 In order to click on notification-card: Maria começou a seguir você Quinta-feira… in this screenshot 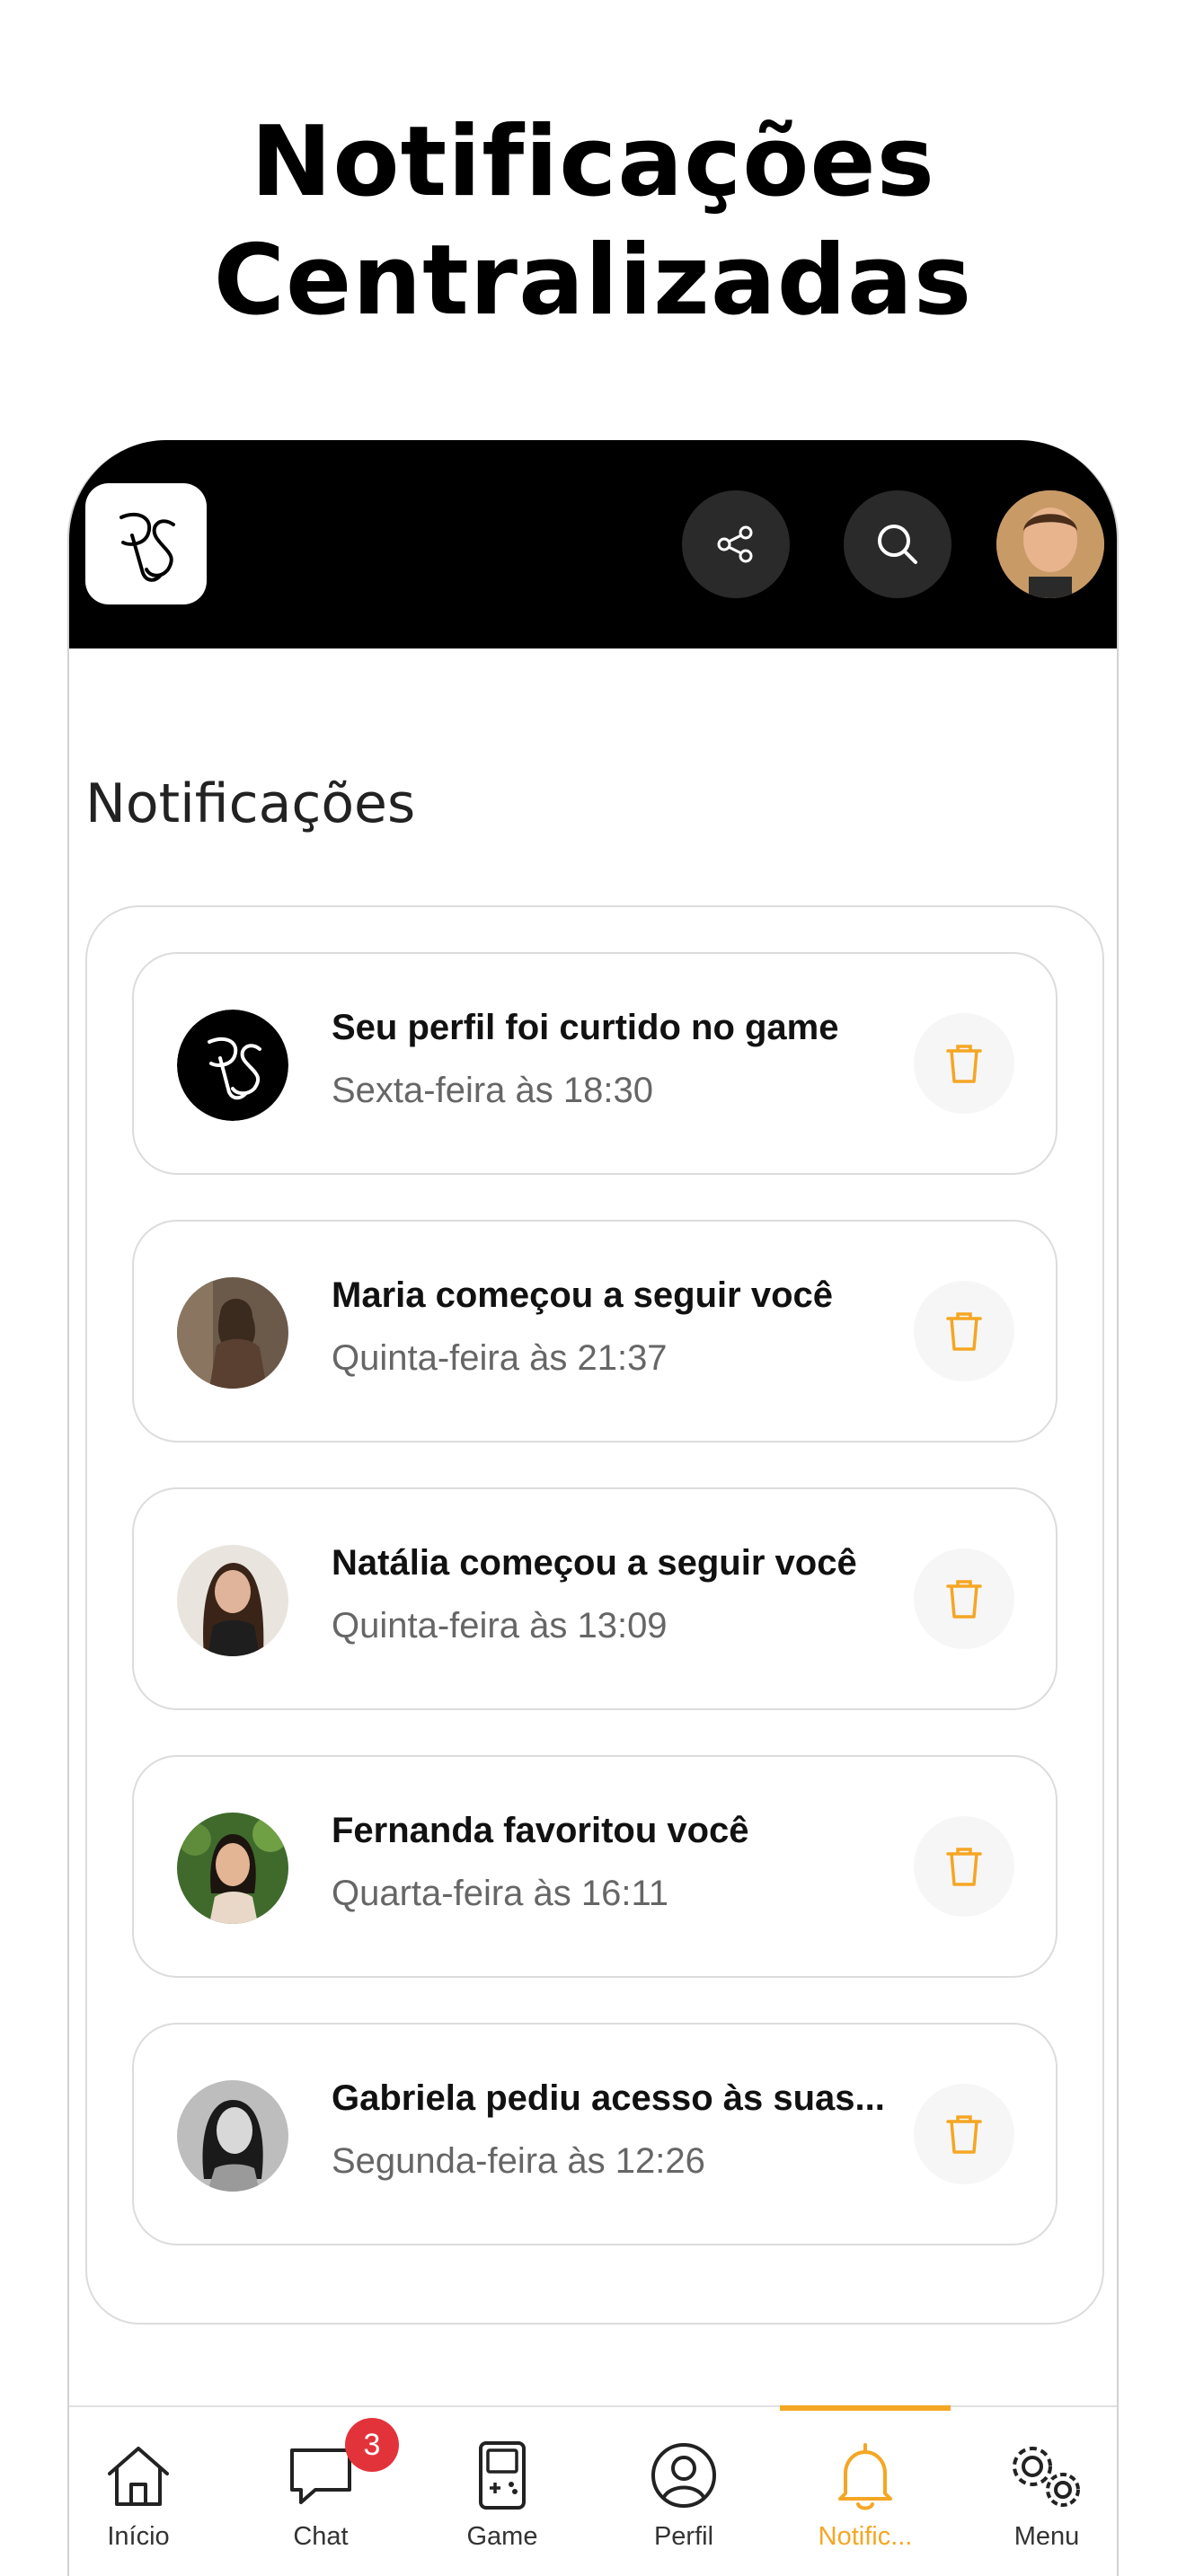, I will do `click(595, 1331)`.